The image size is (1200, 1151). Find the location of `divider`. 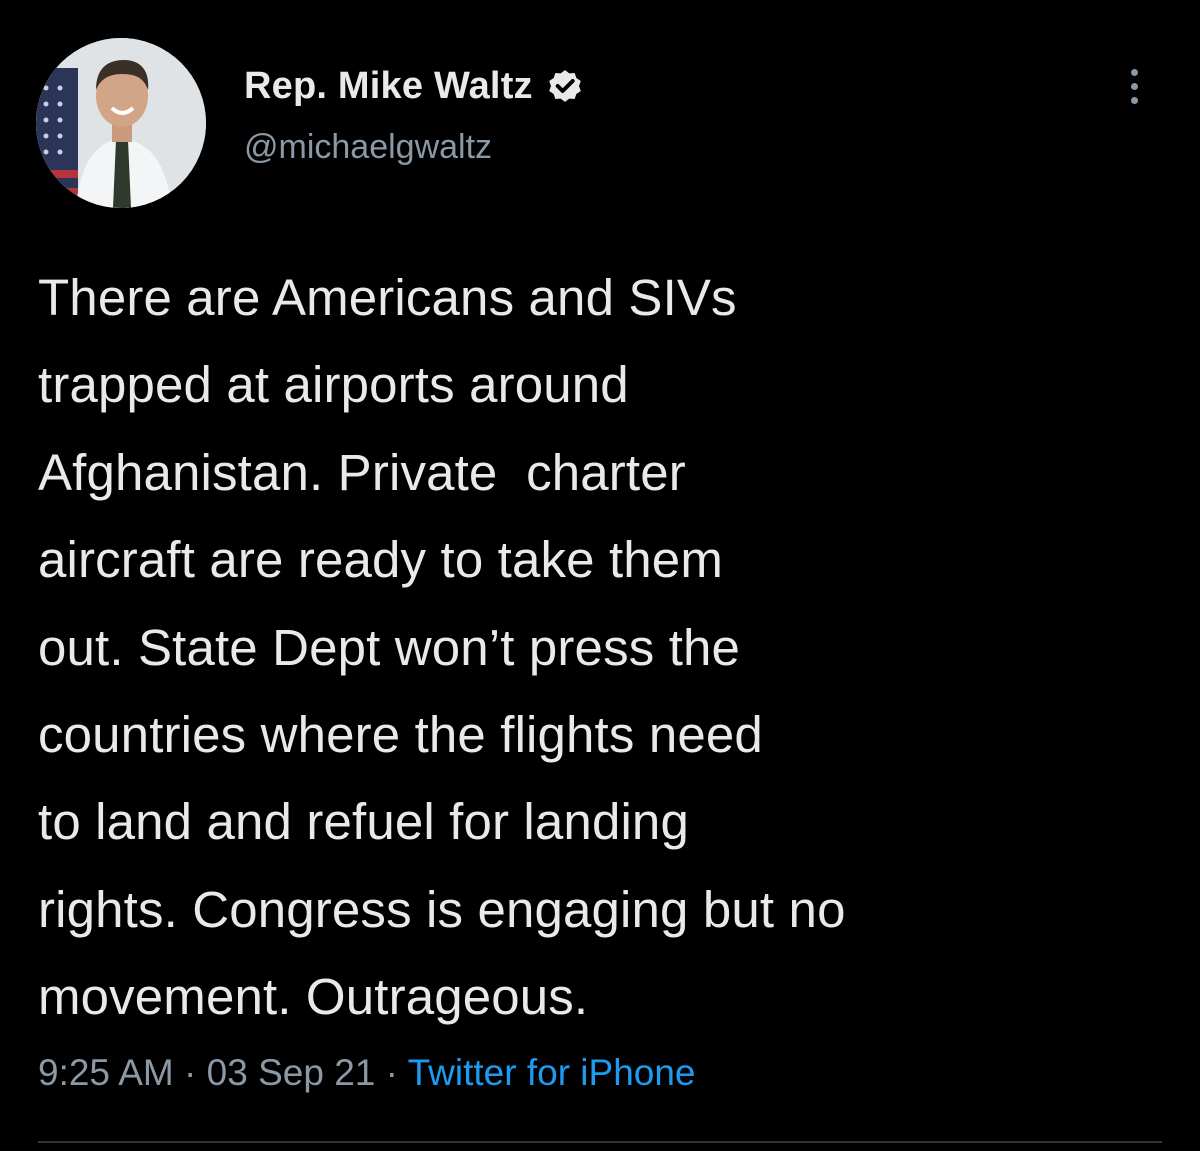

divider is located at coordinates (600, 1142).